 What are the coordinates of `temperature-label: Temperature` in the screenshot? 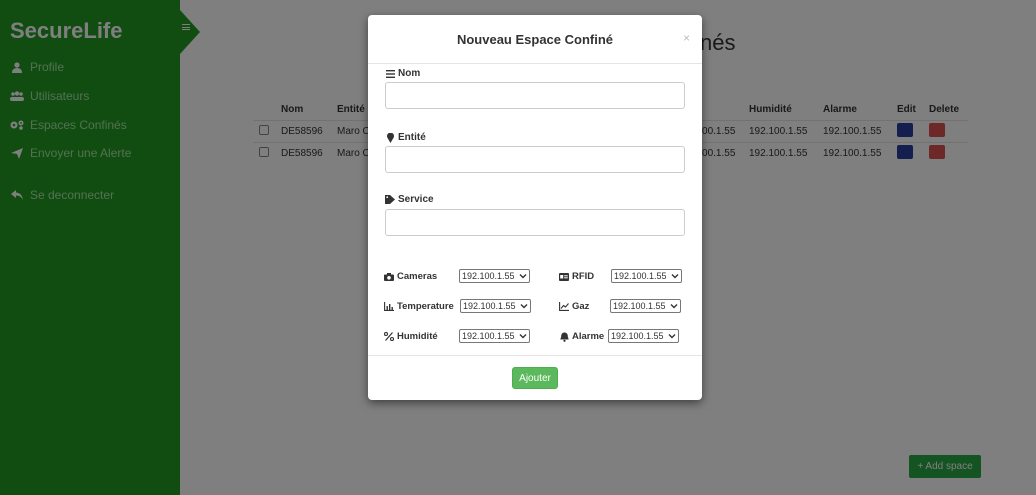 It's located at (419, 306).